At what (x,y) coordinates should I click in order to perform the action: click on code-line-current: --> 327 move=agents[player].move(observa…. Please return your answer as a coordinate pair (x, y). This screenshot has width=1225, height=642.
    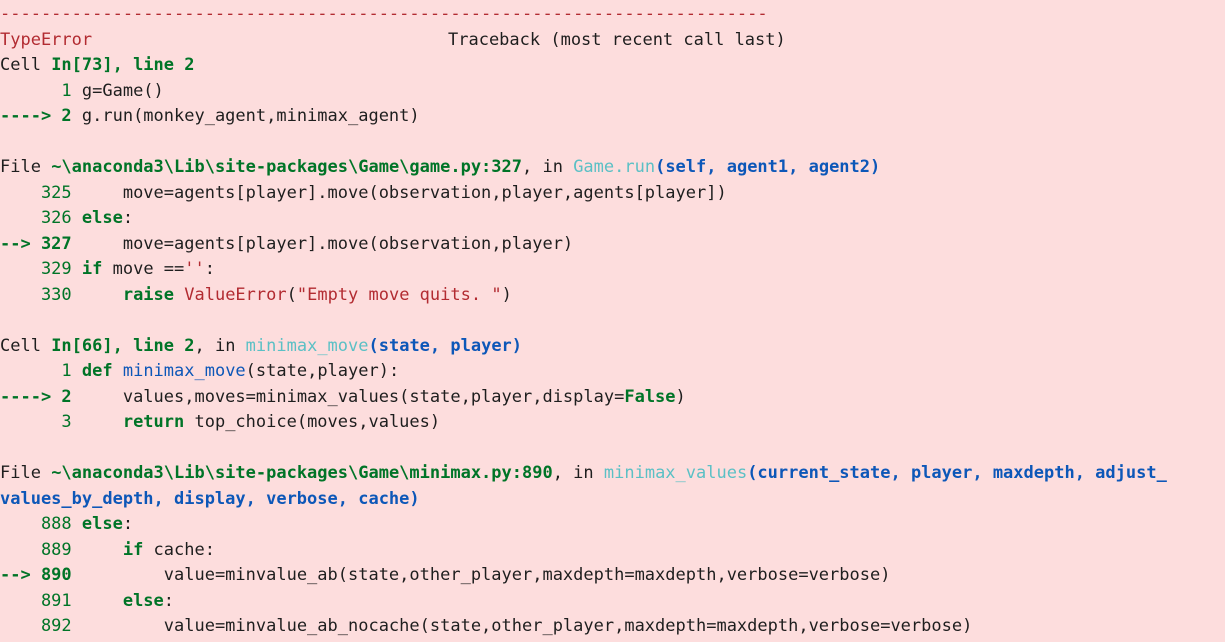
    Looking at the image, I should click on (286, 244).